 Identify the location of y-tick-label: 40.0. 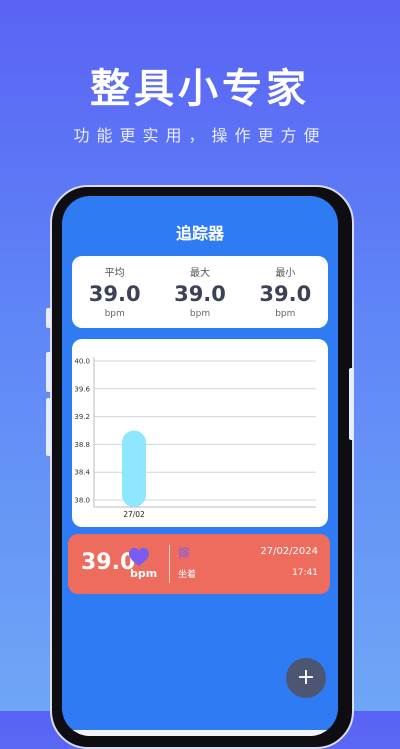
(82, 362).